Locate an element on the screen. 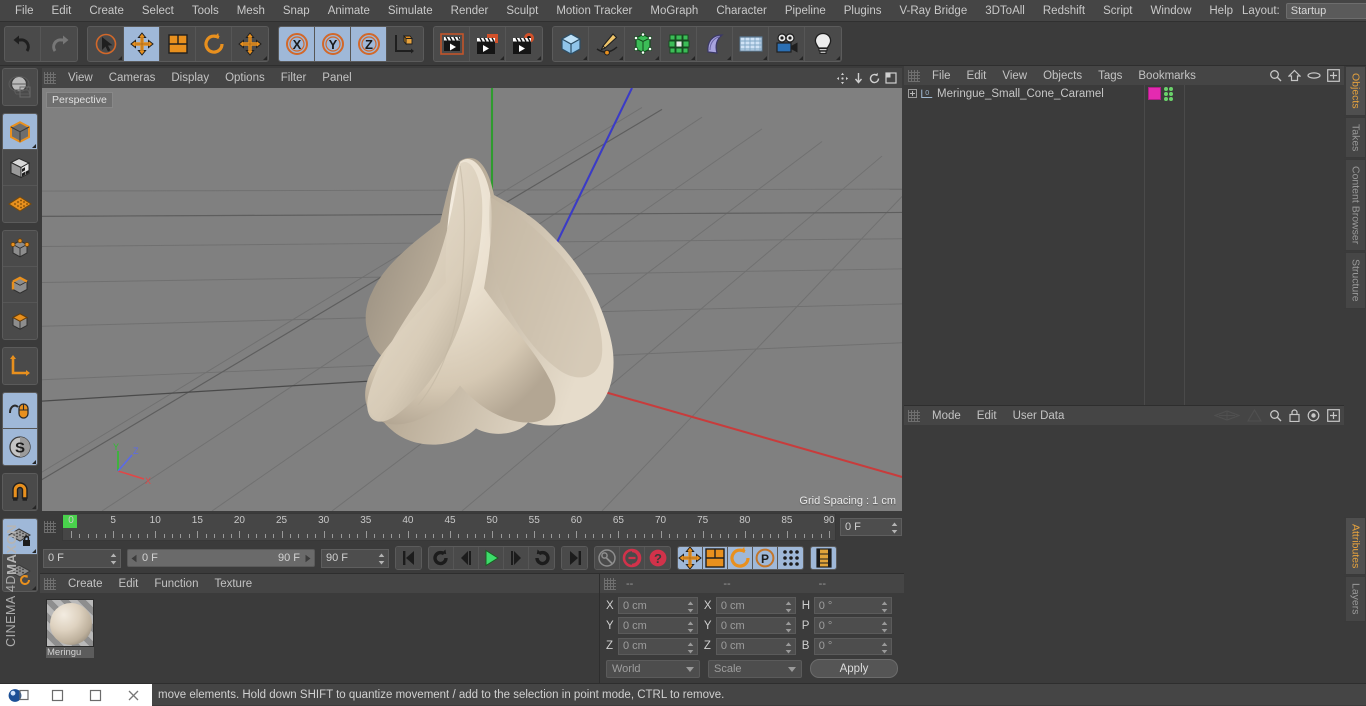 This screenshot has height=706, width=1366. app-icon is located at coordinates (19, 695).